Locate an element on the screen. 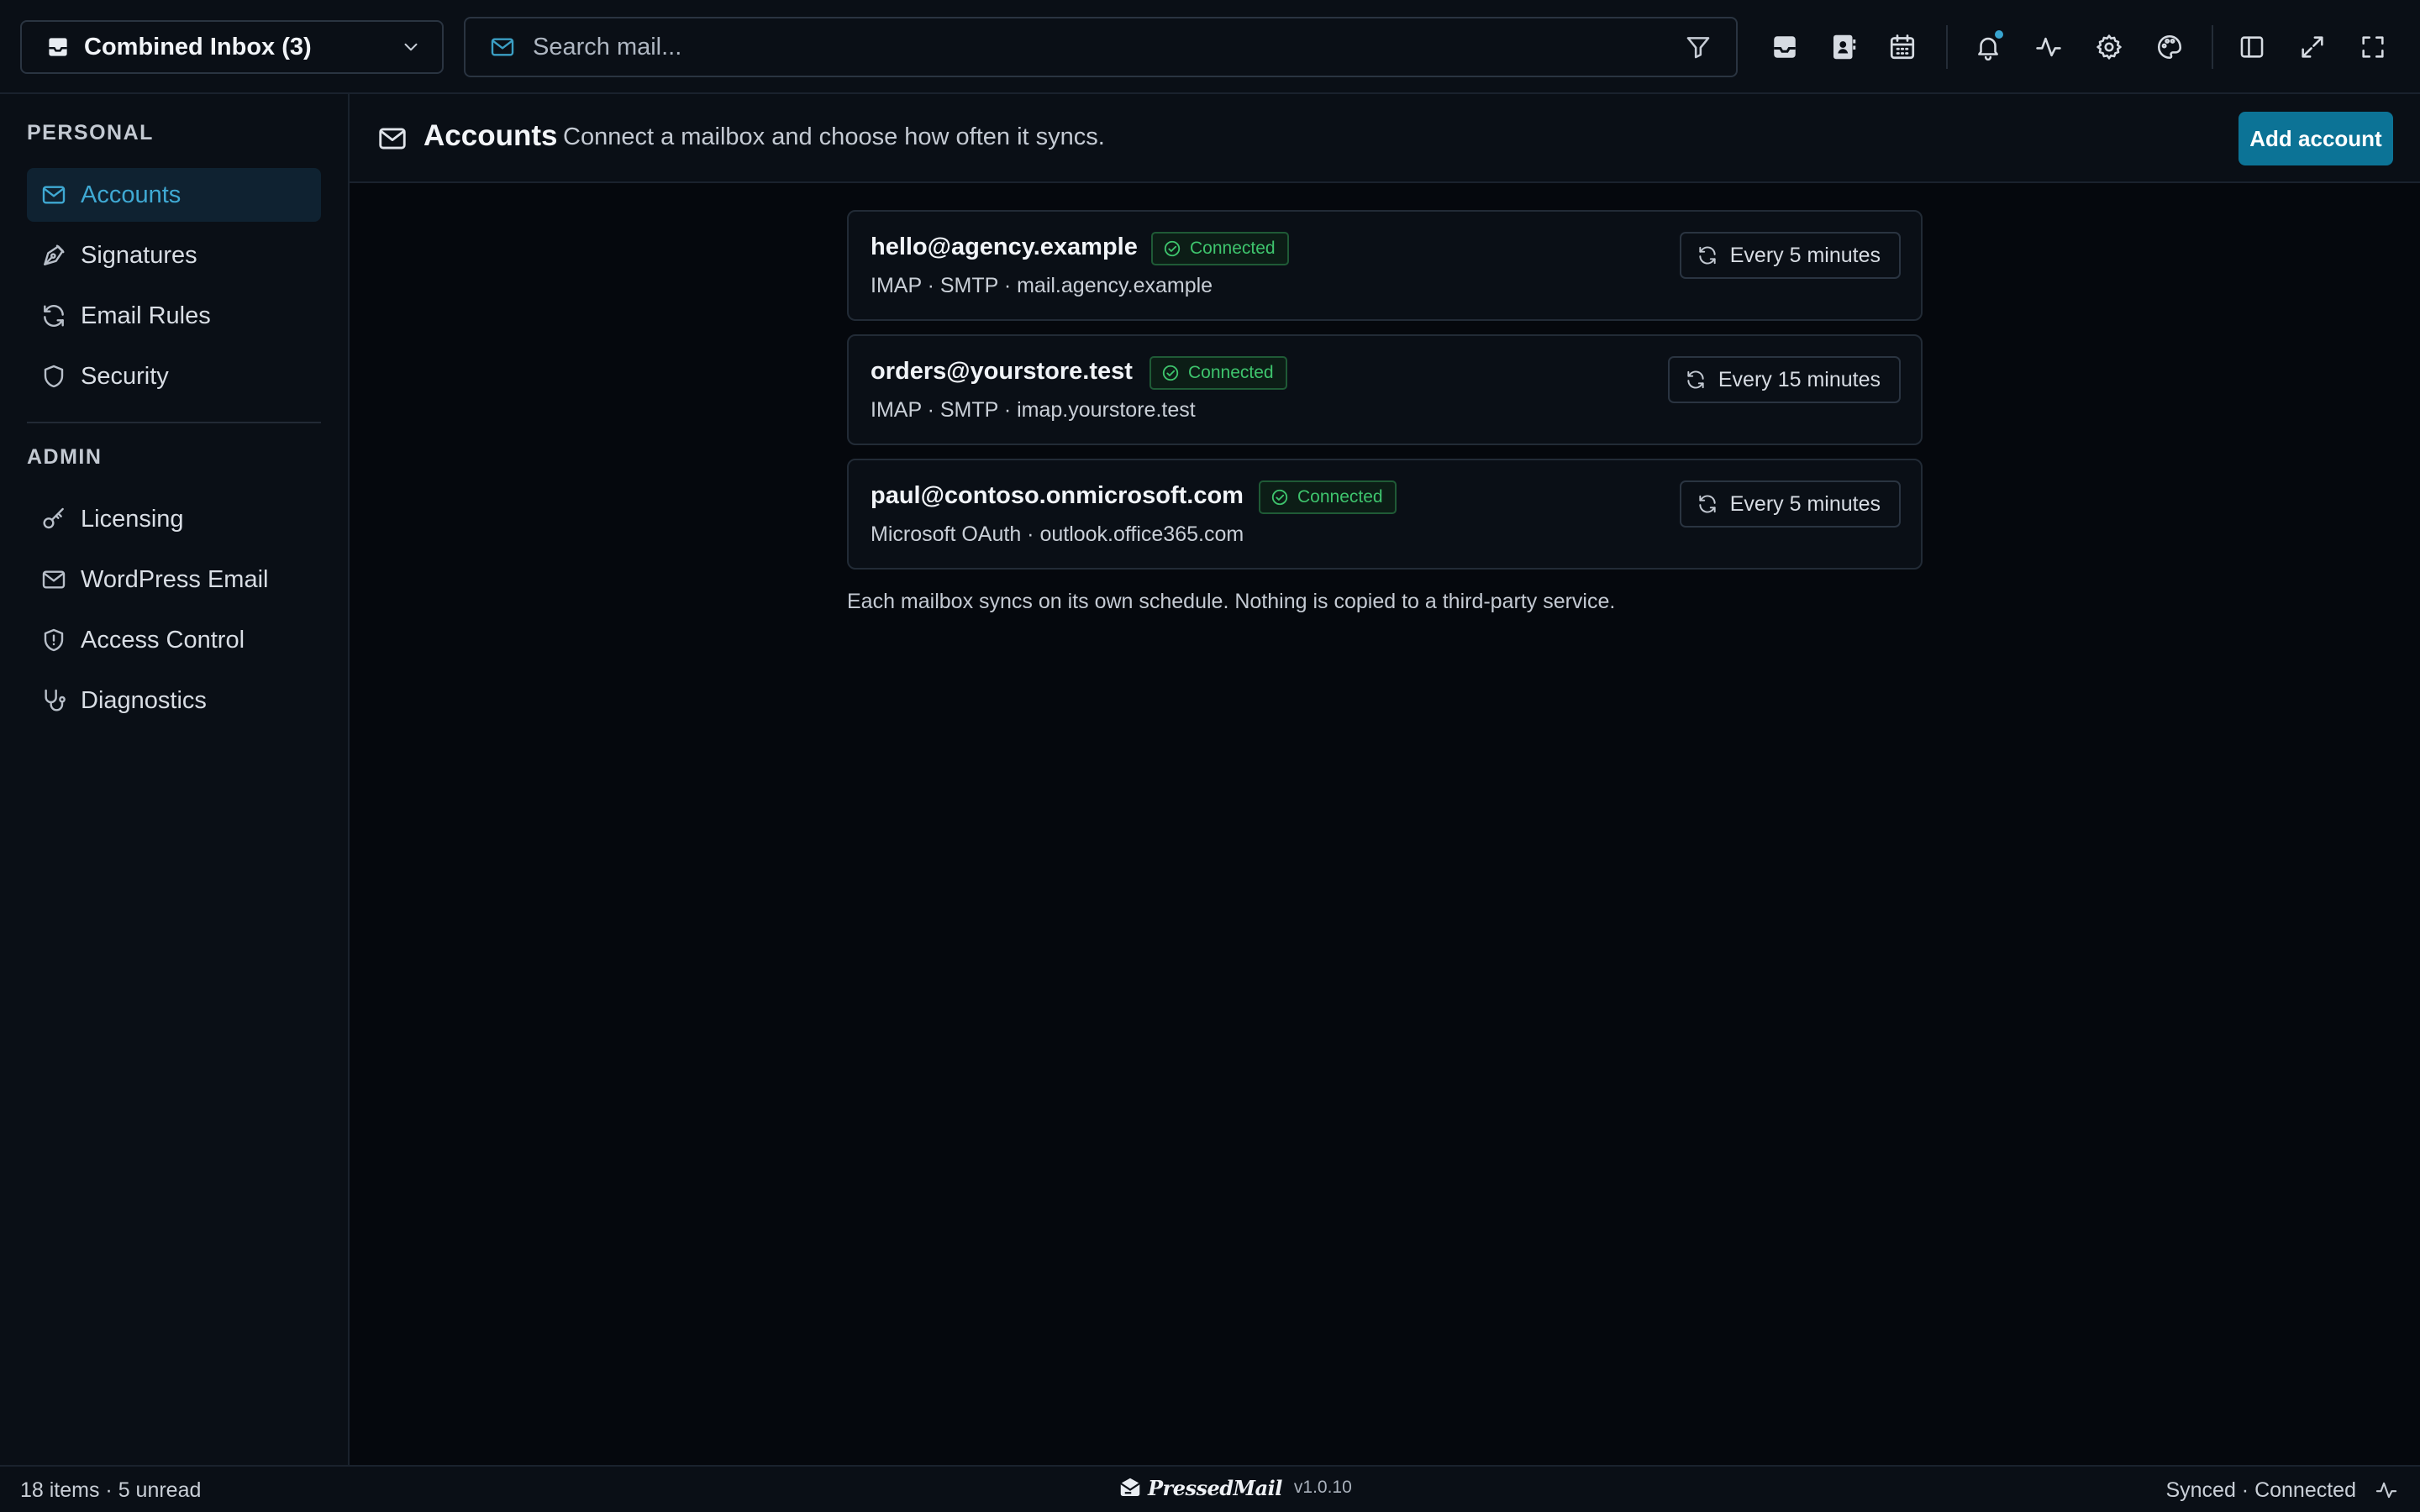 Image resolution: width=2420 pixels, height=1512 pixels. sidebar-item-label: Licensing is located at coordinates (132, 519).